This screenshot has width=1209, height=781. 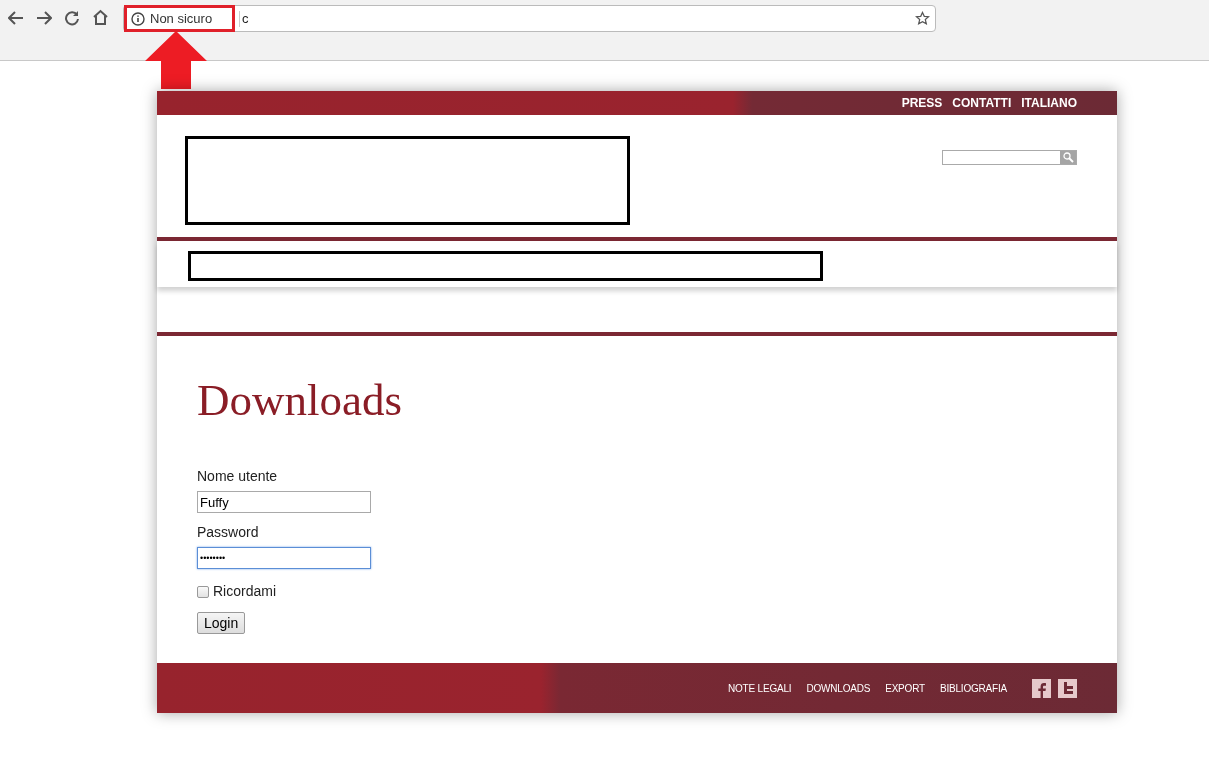 I want to click on remember-label: Ricordami, so click(x=244, y=591).